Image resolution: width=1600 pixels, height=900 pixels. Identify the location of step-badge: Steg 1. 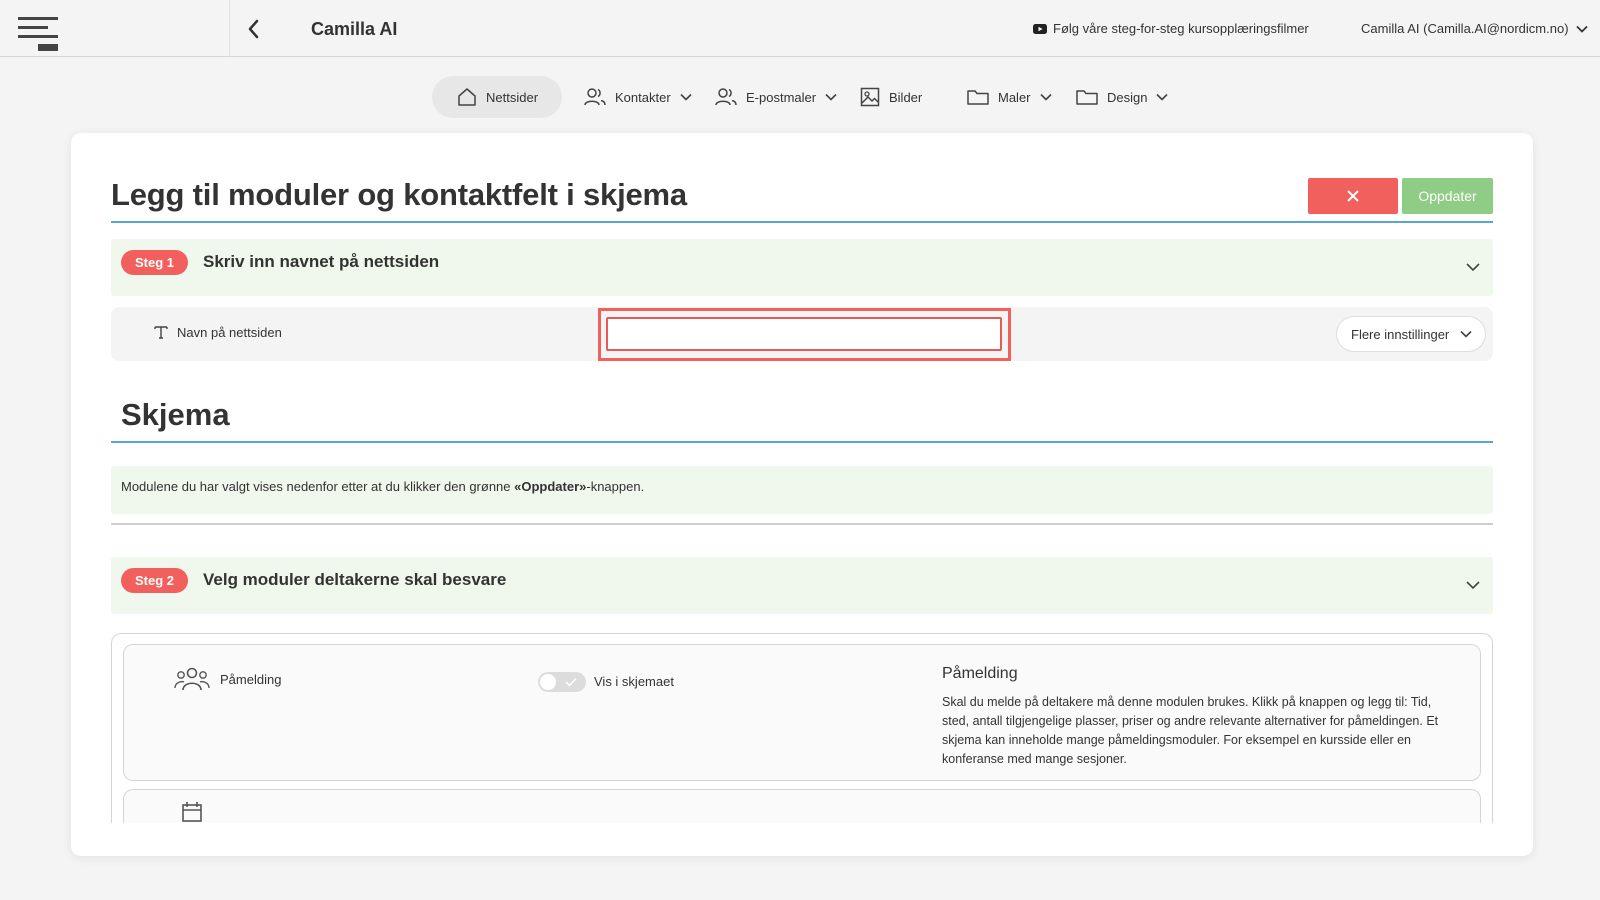
(155, 262).